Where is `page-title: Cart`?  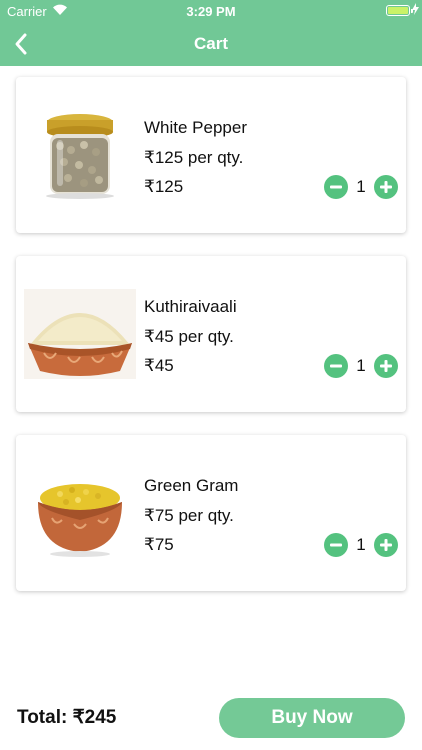 page-title: Cart is located at coordinates (210, 43).